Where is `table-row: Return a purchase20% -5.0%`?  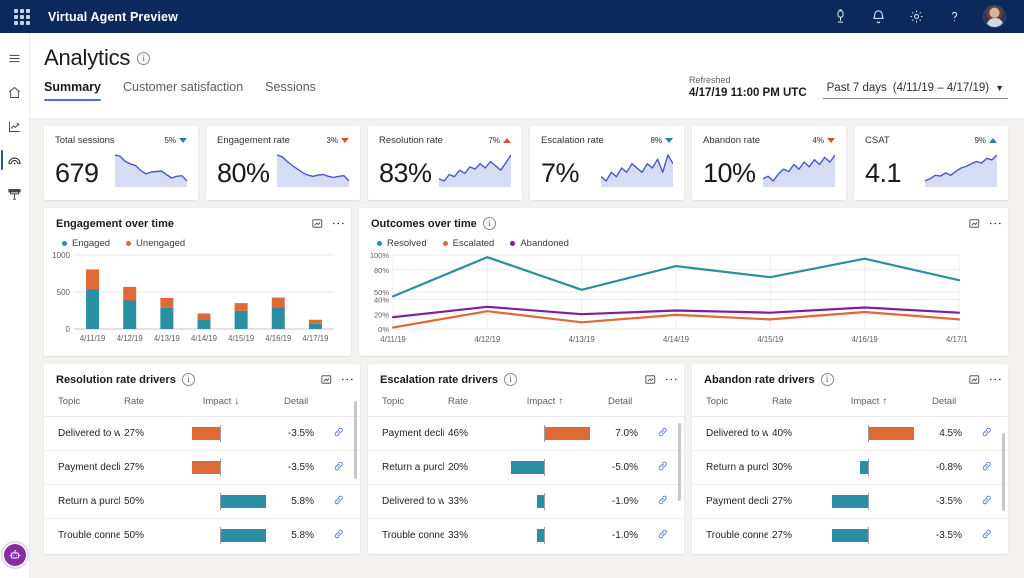 table-row: Return a purchase20% -5.0% is located at coordinates (526, 467).